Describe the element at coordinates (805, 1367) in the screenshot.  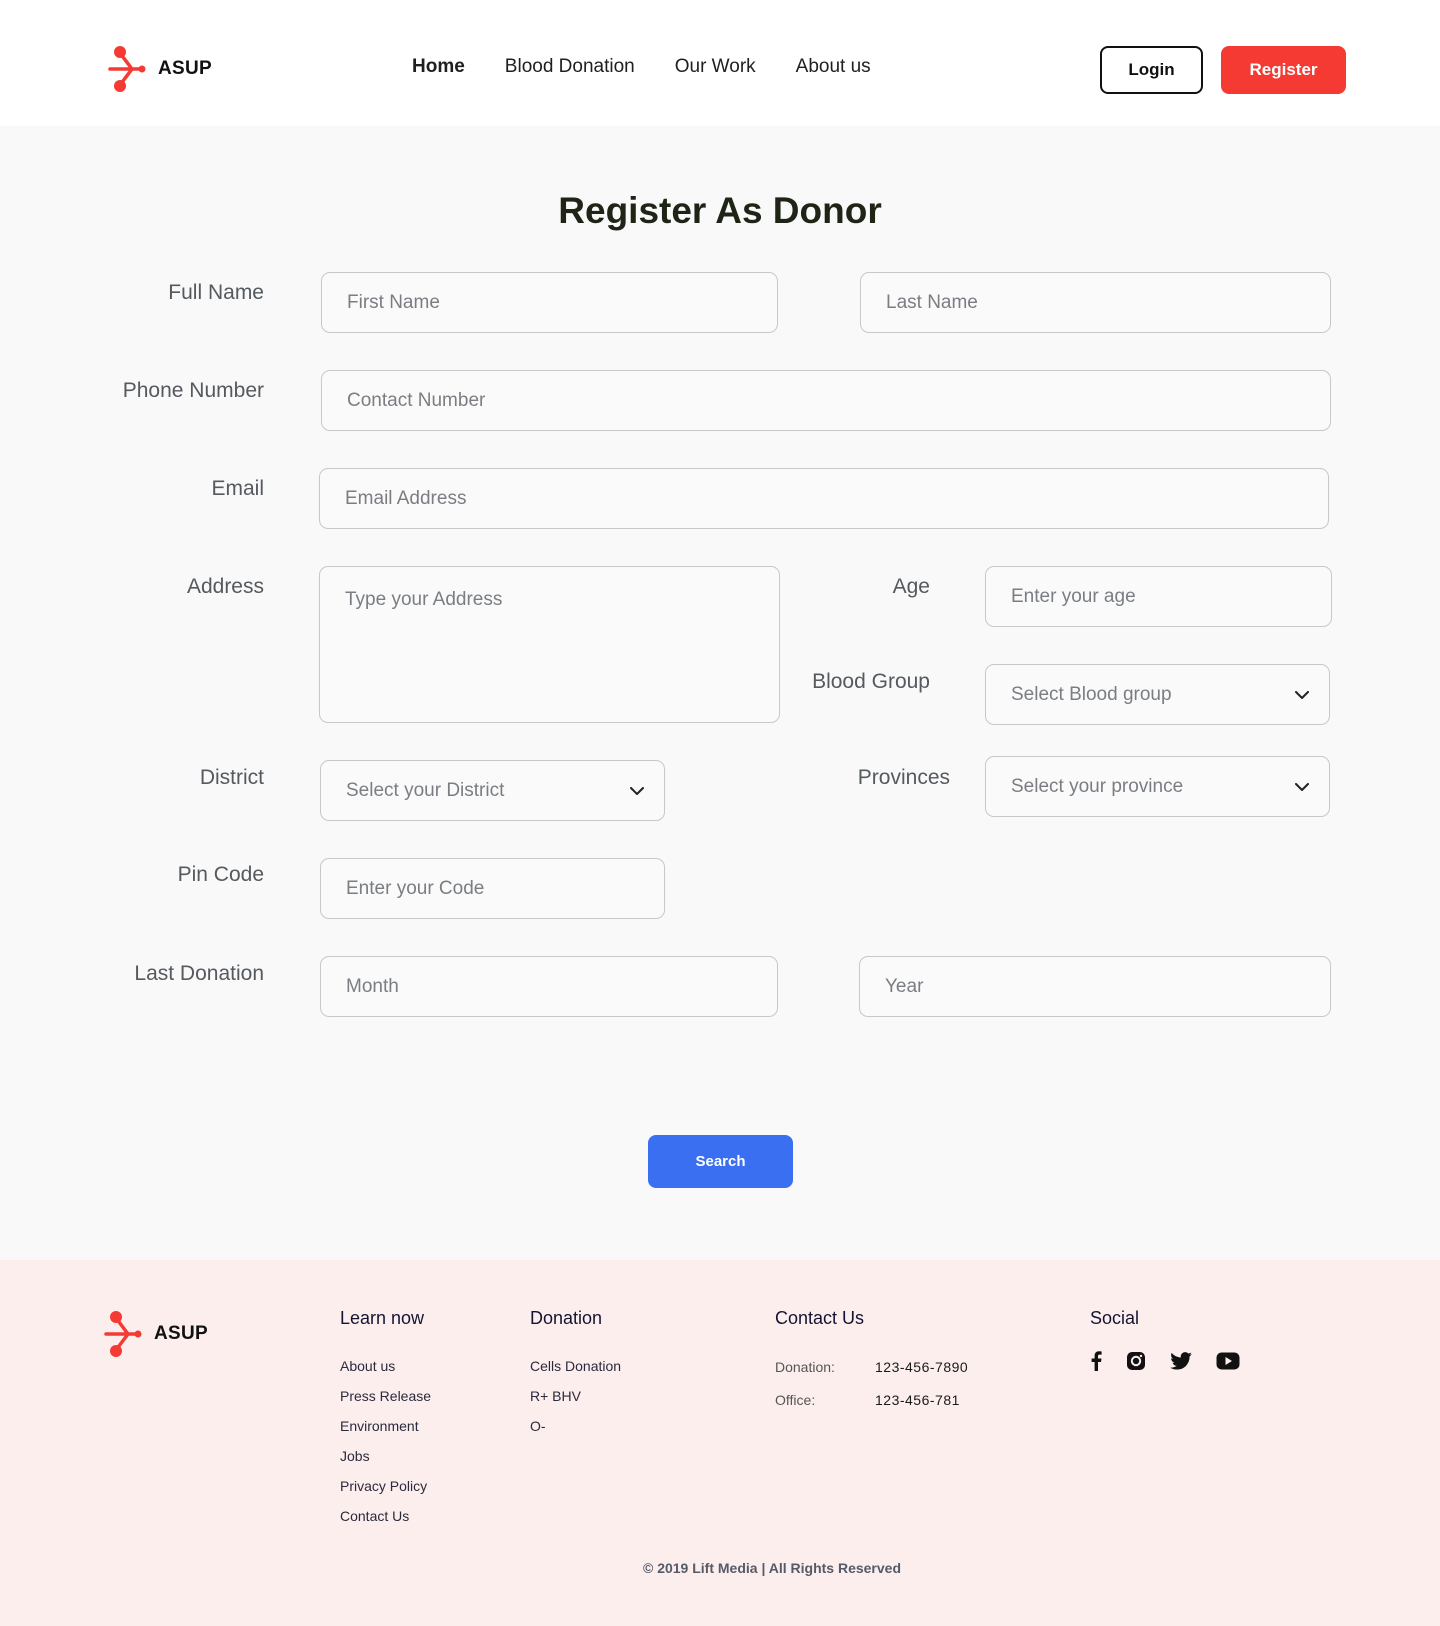
I see `contact-donation-key: Donation:` at that location.